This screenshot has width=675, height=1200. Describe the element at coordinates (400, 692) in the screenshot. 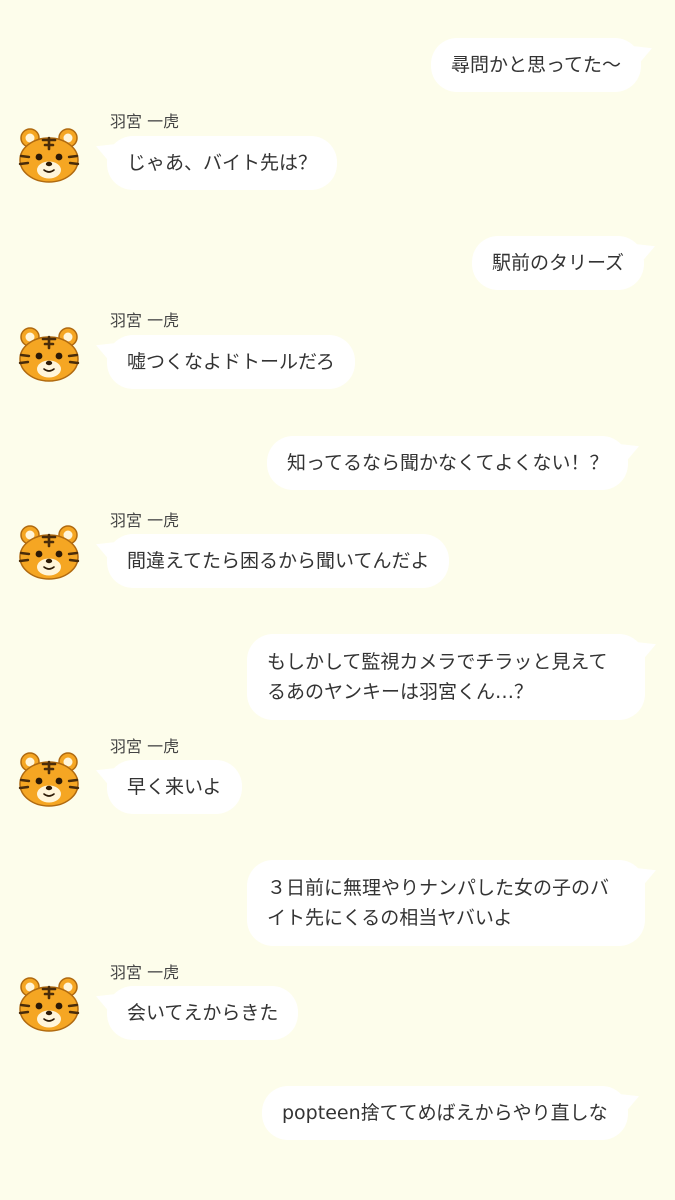

I see `message-line: るあのヤンキーは羽宮くん…？` at that location.